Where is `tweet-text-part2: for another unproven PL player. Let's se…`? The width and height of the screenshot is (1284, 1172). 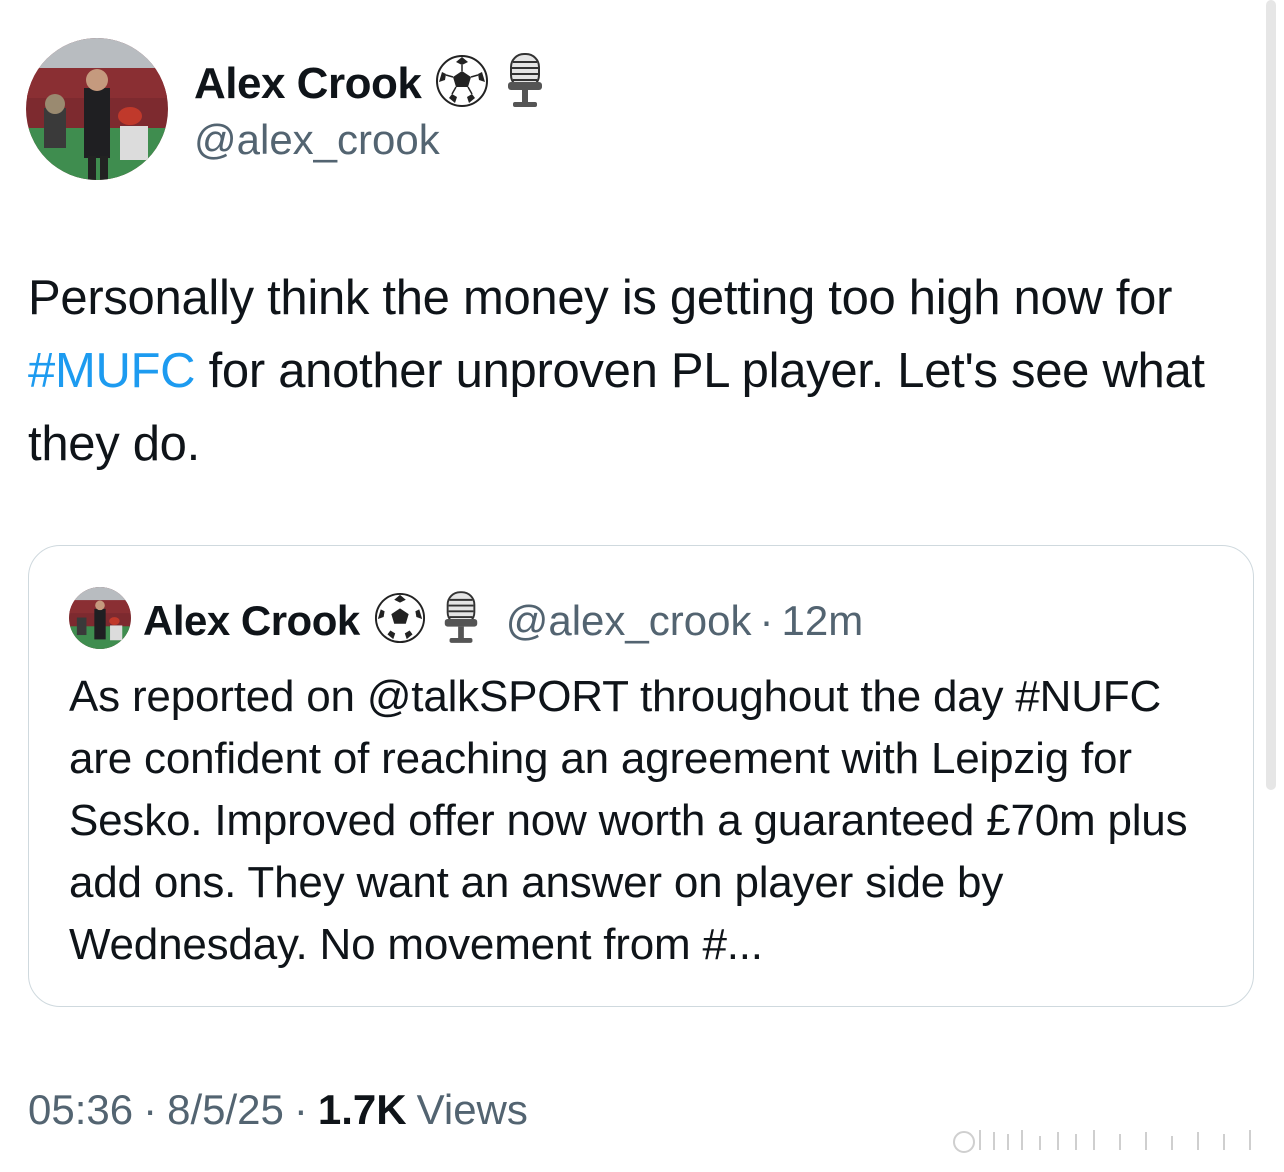
tweet-text-part2: for another unproven PL player. Let's se… is located at coordinates (616, 407).